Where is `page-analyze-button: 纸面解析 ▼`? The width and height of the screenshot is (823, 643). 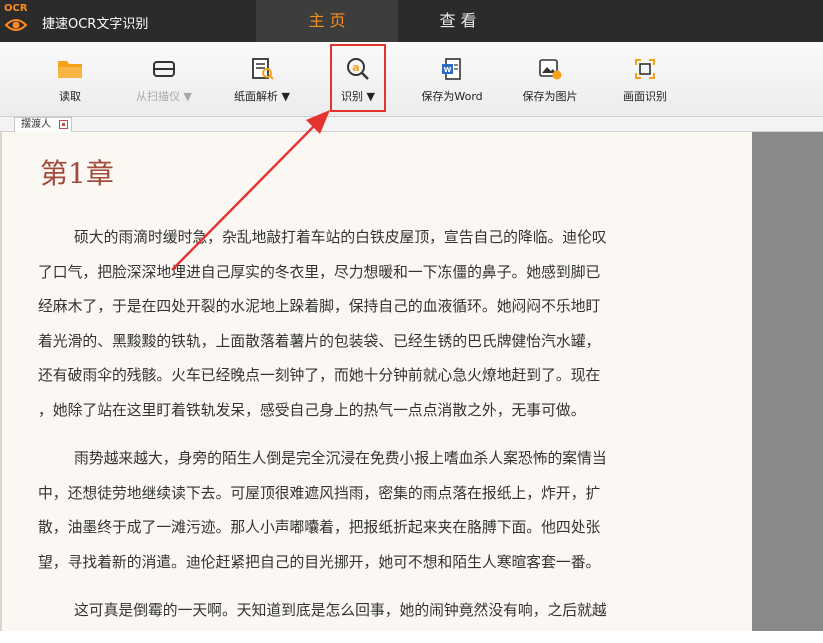 page-analyze-button: 纸面解析 ▼ is located at coordinates (262, 80).